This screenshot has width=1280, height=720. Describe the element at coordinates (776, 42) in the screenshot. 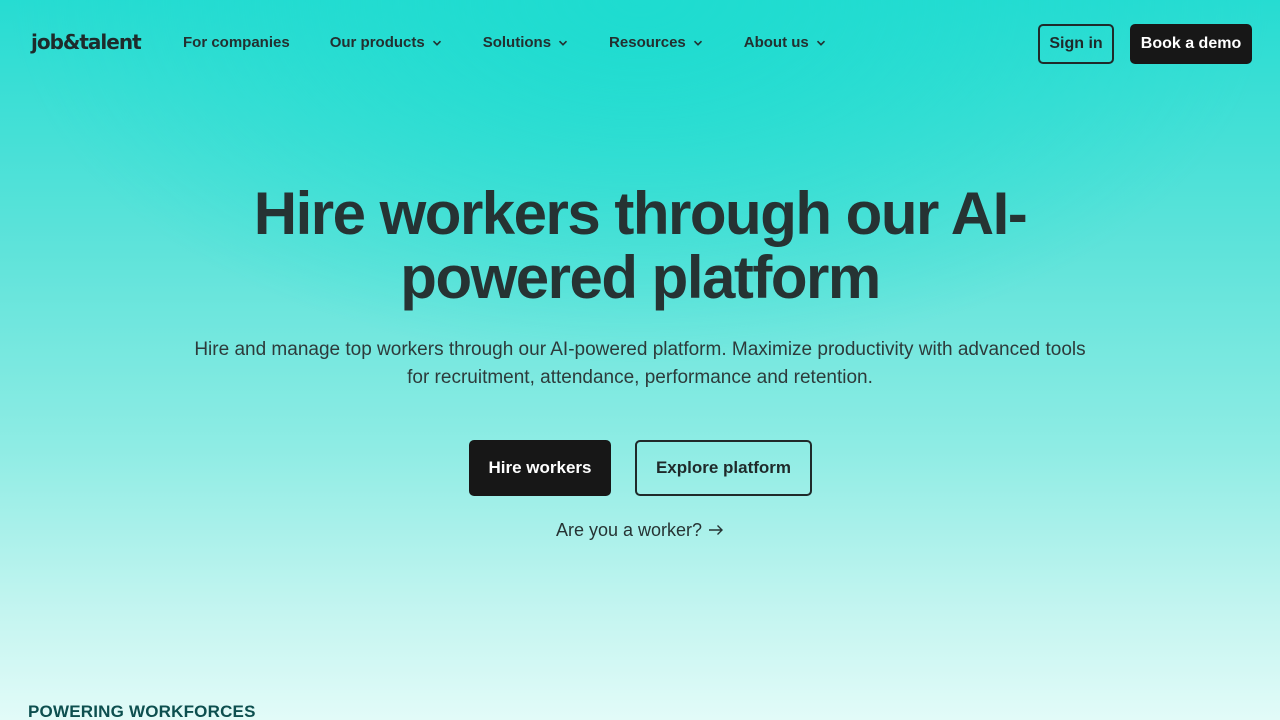

I see `nav-item-label: About us` at that location.